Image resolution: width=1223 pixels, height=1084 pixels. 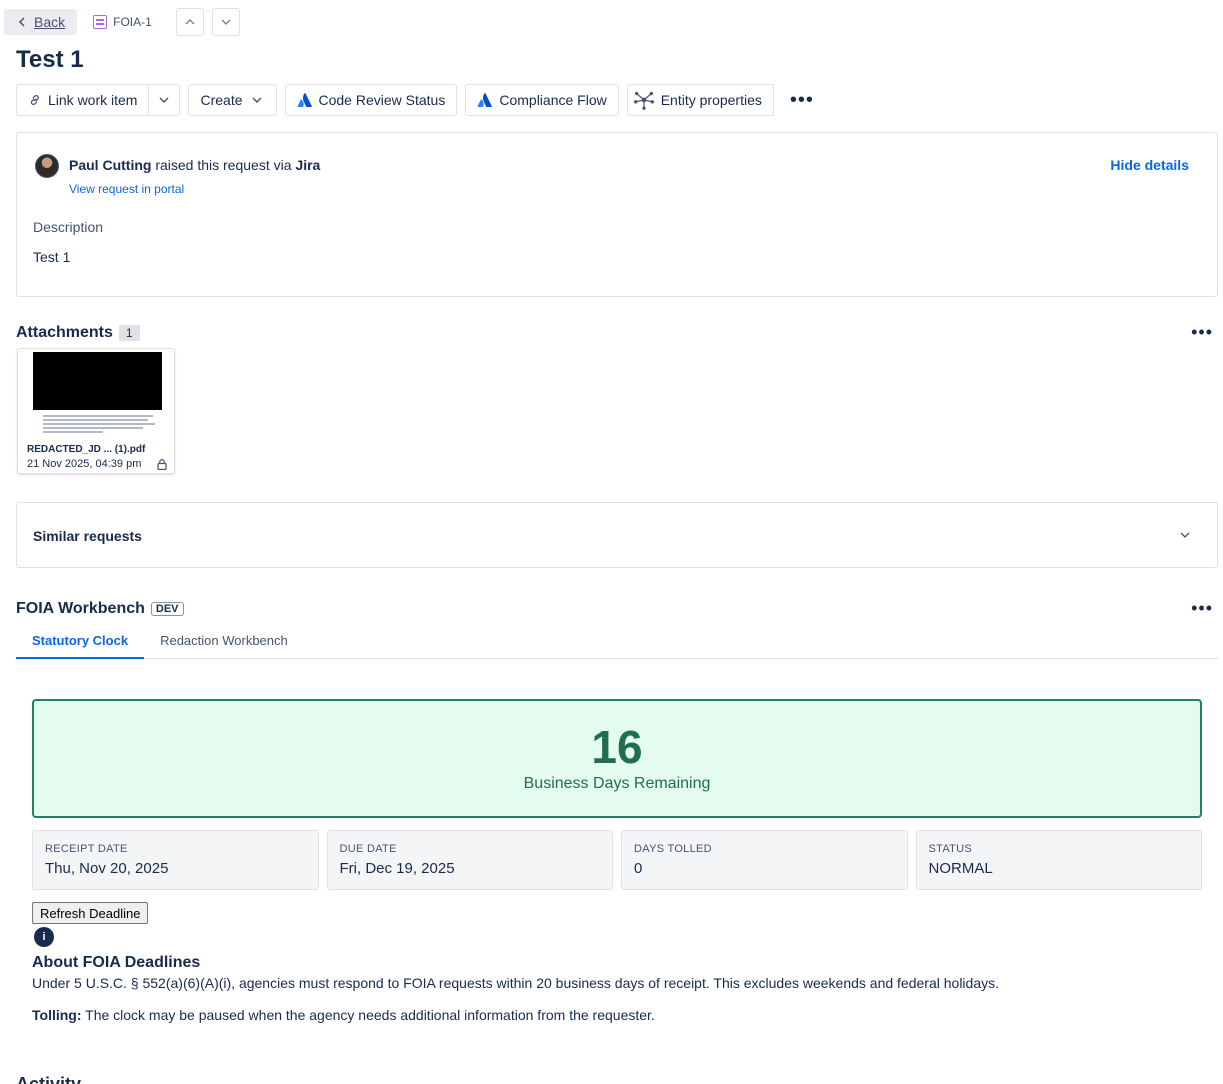 What do you see at coordinates (1149, 165) in the screenshot?
I see `hide-details-button: Hide details` at bounding box center [1149, 165].